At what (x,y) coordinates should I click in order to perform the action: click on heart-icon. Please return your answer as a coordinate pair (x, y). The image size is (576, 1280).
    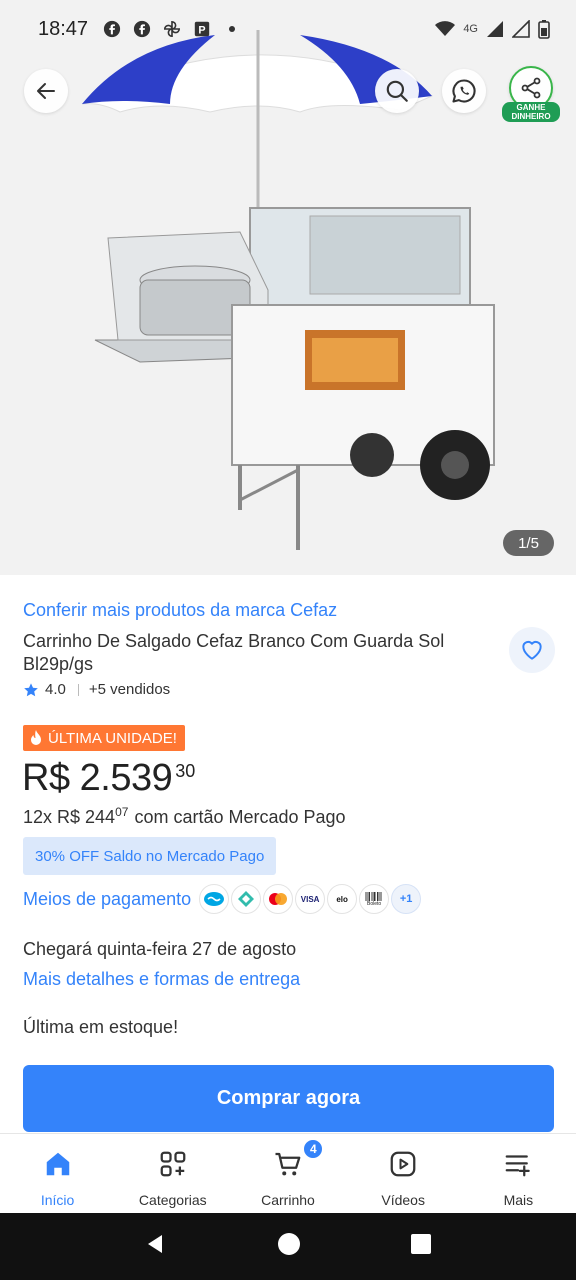
    Looking at the image, I should click on (532, 650).